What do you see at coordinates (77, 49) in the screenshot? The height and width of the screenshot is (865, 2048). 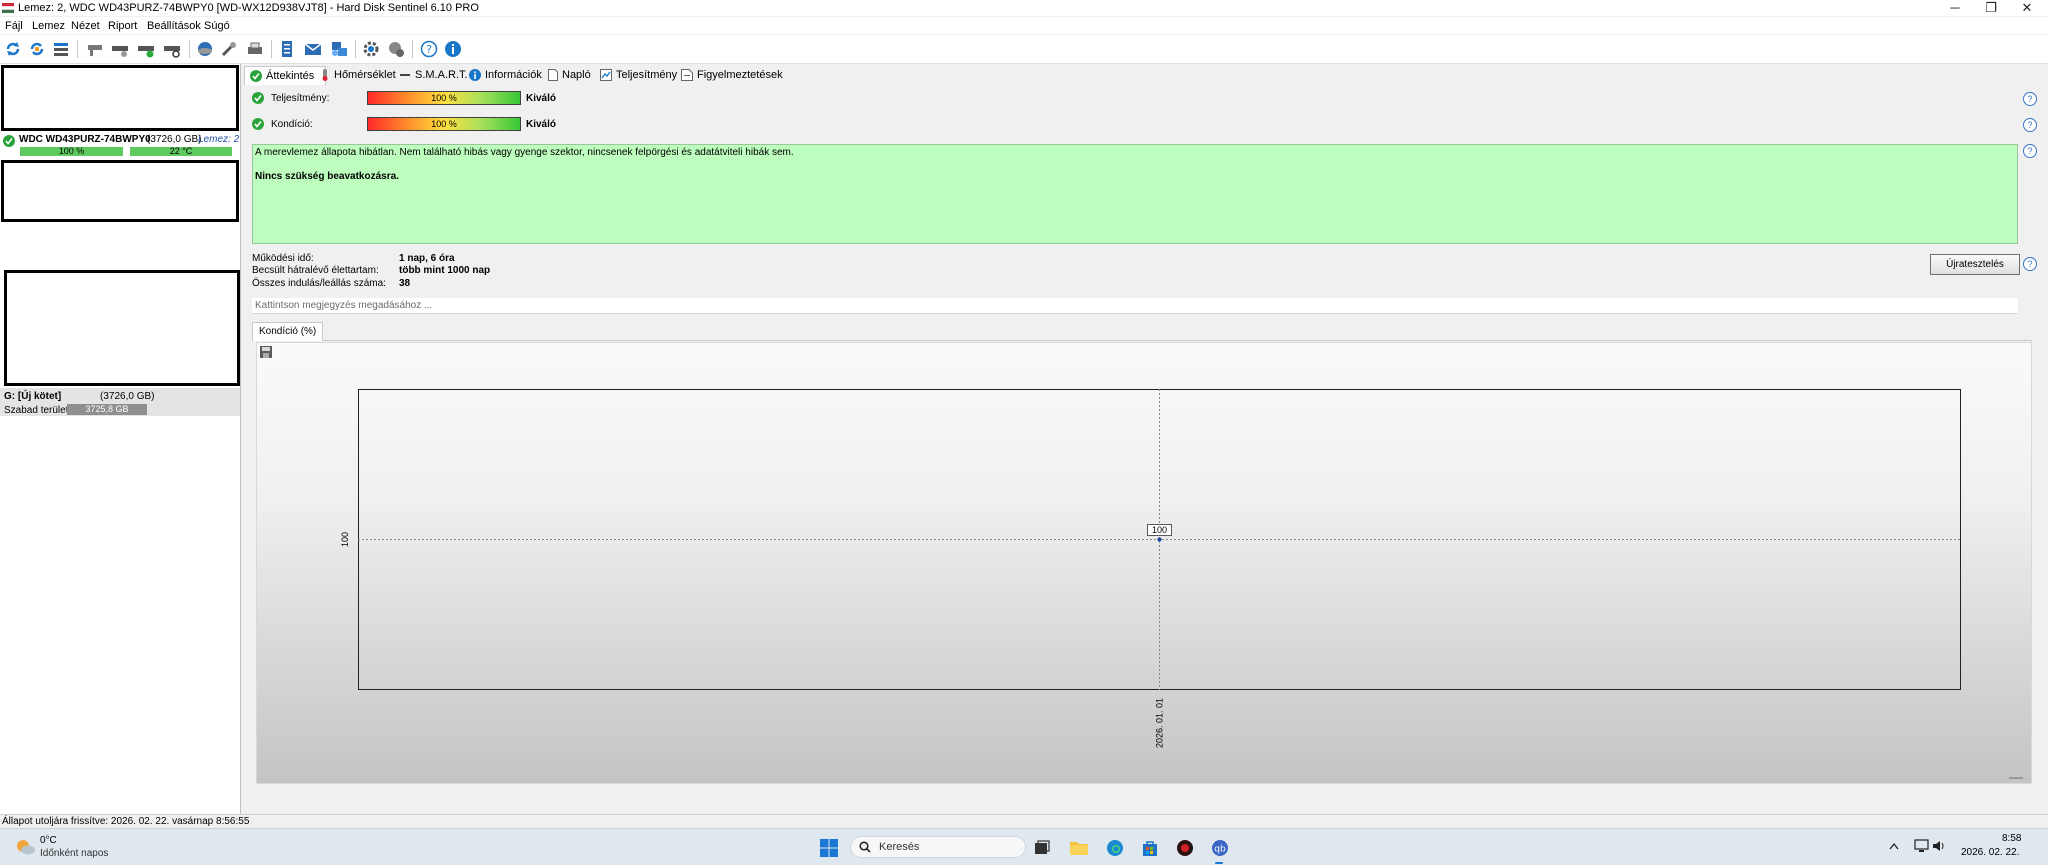 I see `toolbar-separator` at bounding box center [77, 49].